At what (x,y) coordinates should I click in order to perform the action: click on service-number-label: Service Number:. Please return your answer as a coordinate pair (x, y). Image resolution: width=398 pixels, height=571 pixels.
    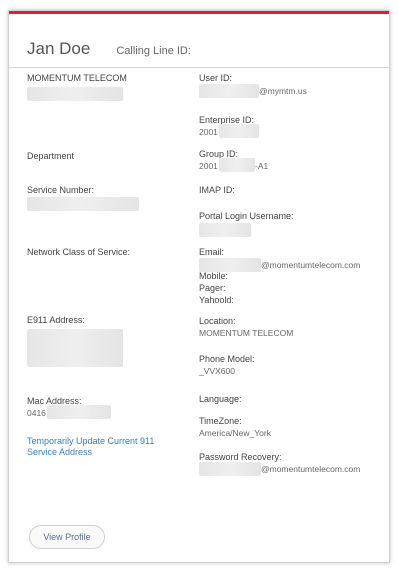
    Looking at the image, I should click on (61, 190).